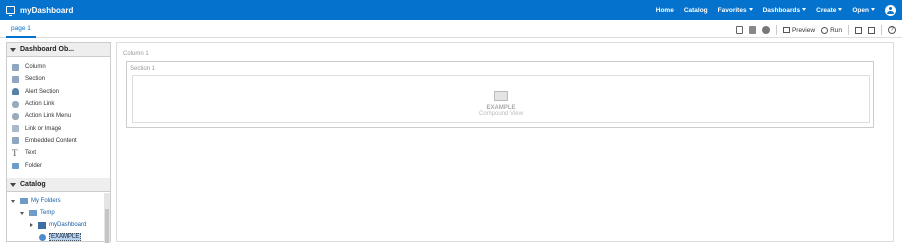 This screenshot has width=902, height=243. Describe the element at coordinates (58, 153) in the screenshot. I see `object-text: T Text` at that location.